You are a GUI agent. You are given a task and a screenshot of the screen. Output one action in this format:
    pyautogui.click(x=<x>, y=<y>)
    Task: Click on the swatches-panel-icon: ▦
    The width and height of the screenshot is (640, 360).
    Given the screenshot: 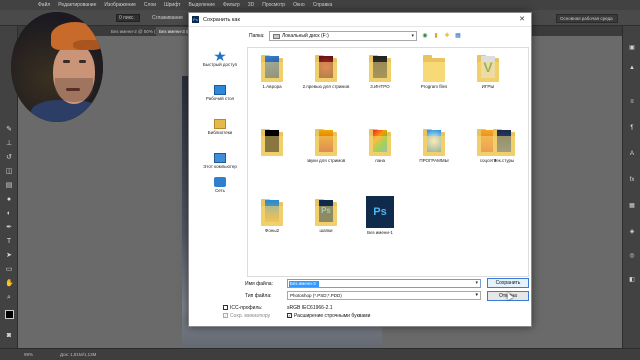 What is the action you would take?
    pyautogui.click(x=632, y=206)
    